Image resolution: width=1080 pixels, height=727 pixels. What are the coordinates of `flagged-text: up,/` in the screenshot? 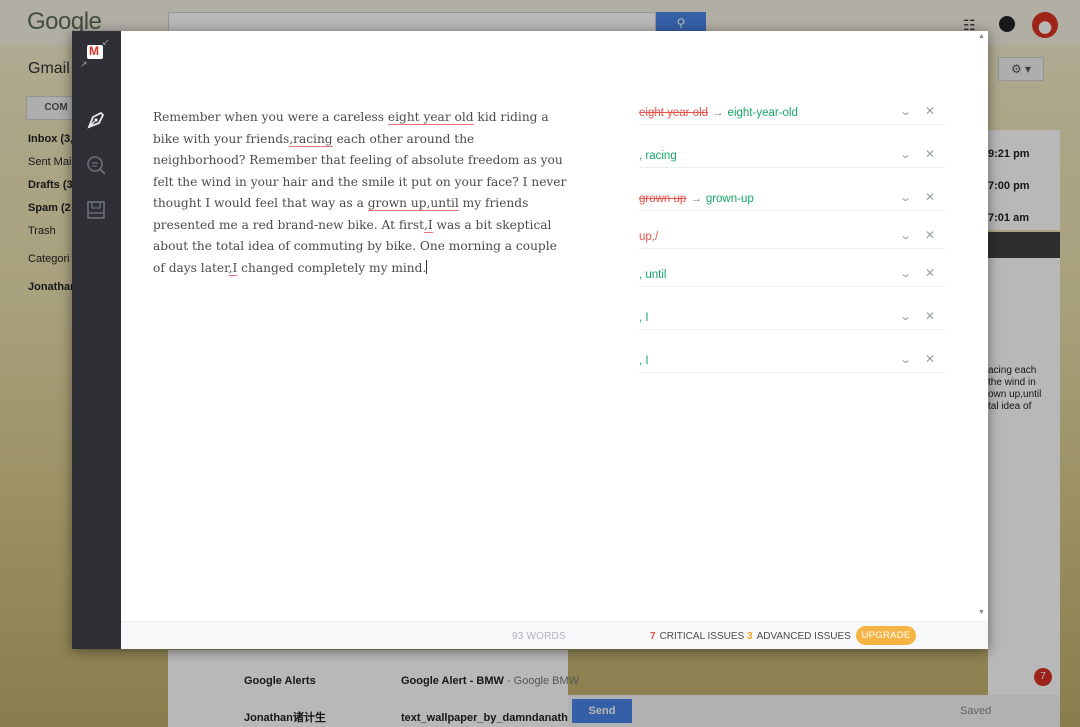 It's located at (649, 237).